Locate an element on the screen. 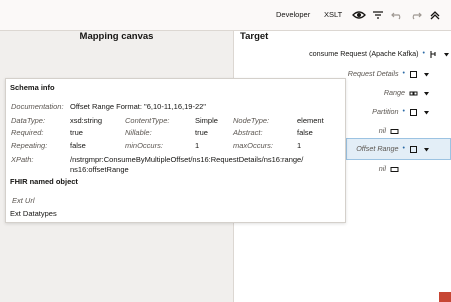  target-title: Target is located at coordinates (254, 36).